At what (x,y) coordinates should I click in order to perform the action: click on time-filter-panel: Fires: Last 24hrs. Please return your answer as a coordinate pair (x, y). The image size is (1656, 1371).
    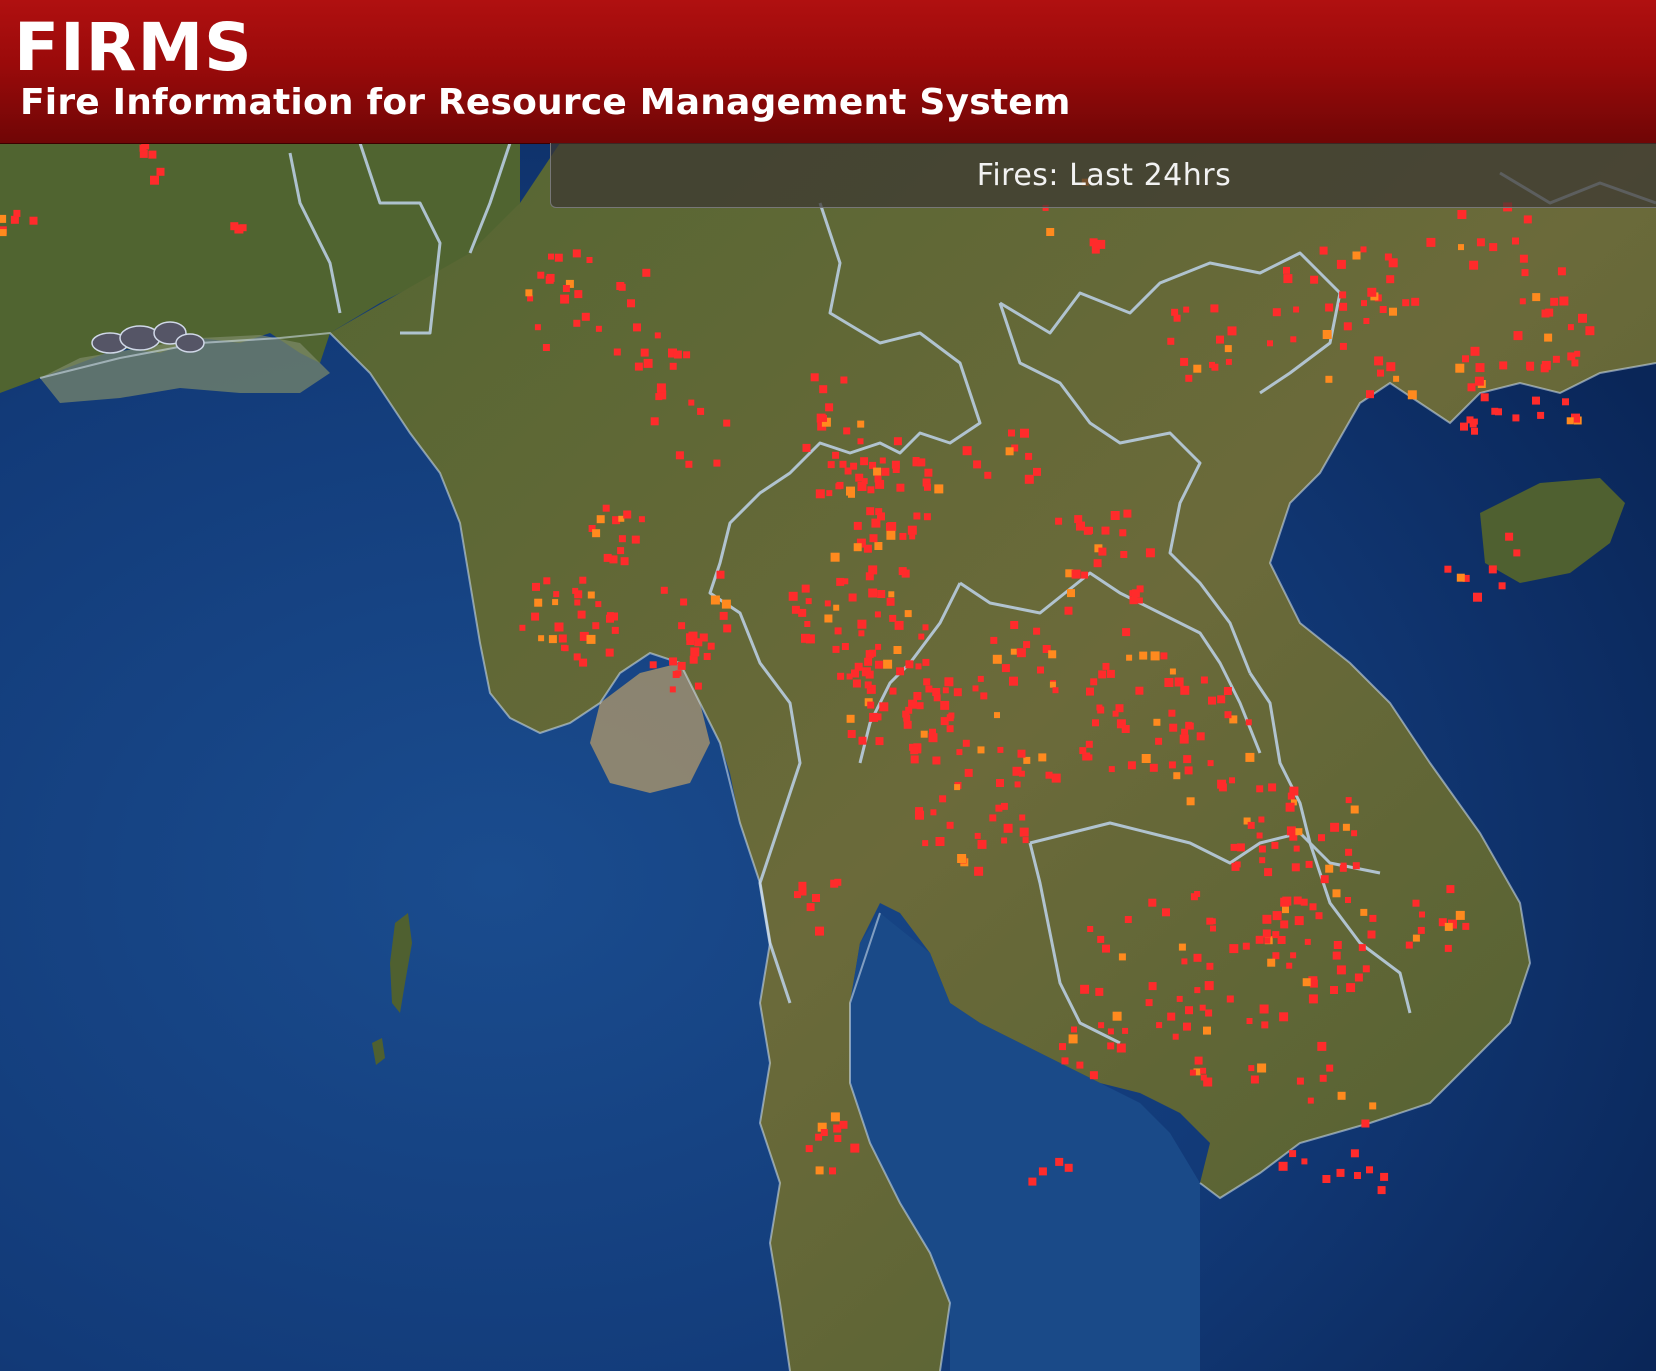
    Looking at the image, I should click on (1103, 175).